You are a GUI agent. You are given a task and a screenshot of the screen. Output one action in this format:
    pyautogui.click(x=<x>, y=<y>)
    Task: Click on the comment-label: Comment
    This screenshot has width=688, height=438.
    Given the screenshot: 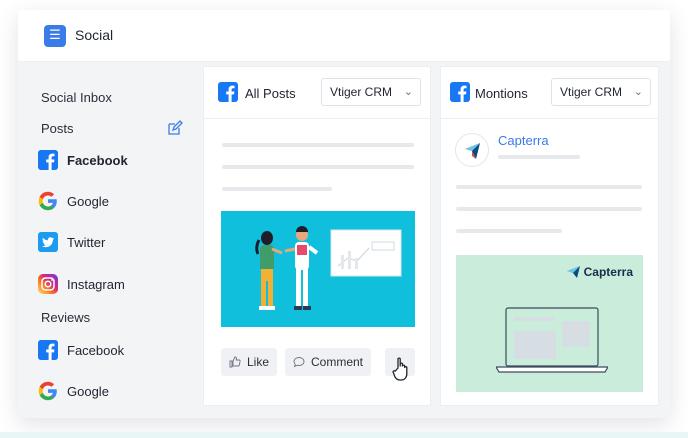 What is the action you would take?
    pyautogui.click(x=337, y=362)
    